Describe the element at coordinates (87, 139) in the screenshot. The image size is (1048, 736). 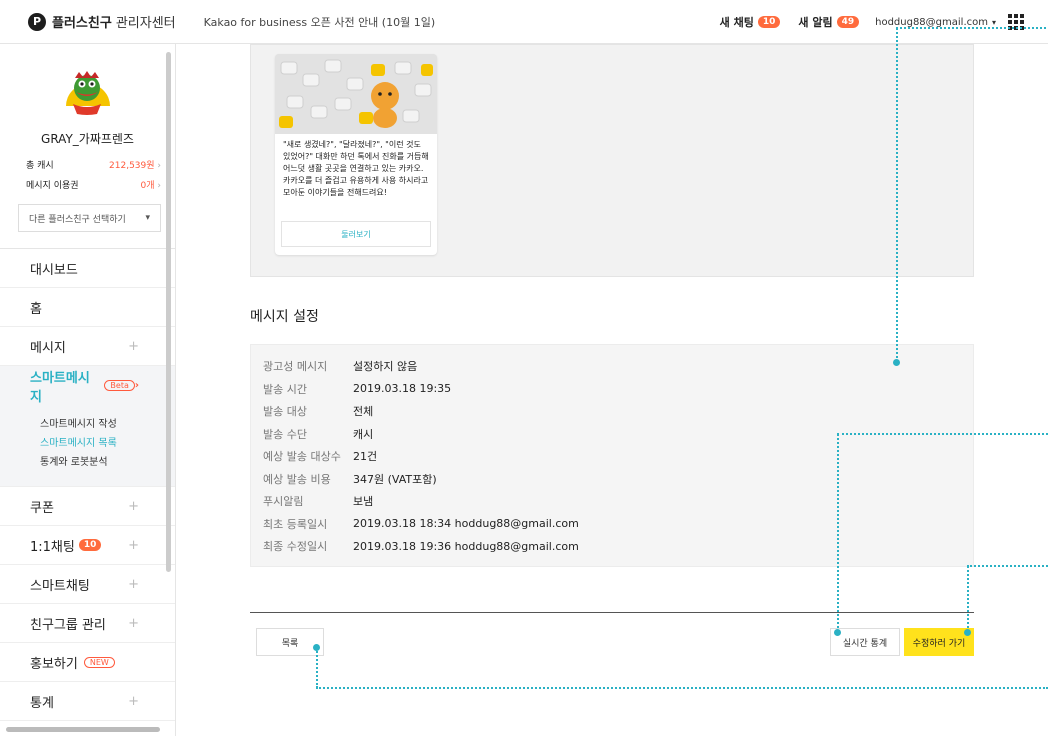
I see `profile-name: GRAY_가짜프렌즈` at that location.